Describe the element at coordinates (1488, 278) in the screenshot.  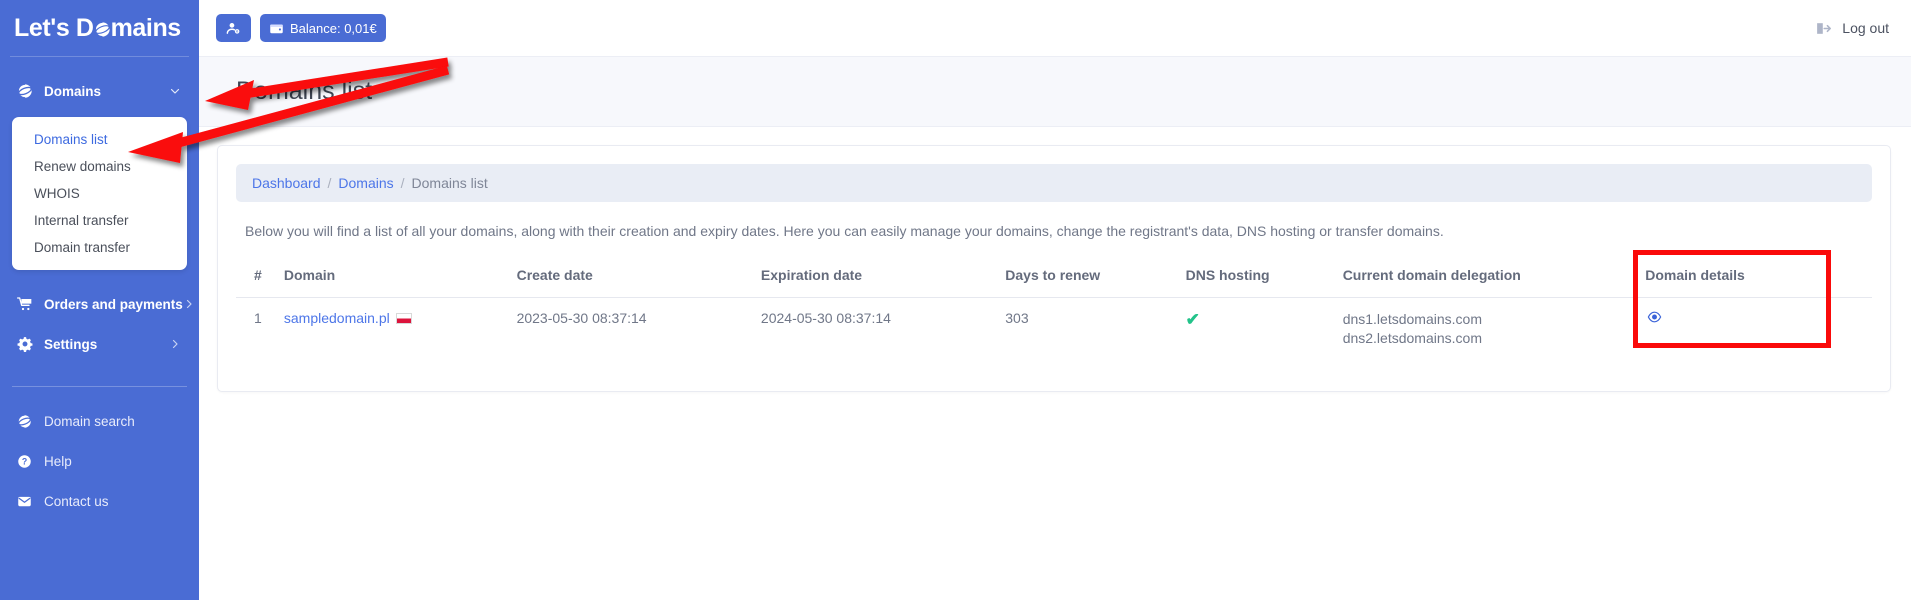
I see `column-header-delegation: Current domain delegation` at that location.